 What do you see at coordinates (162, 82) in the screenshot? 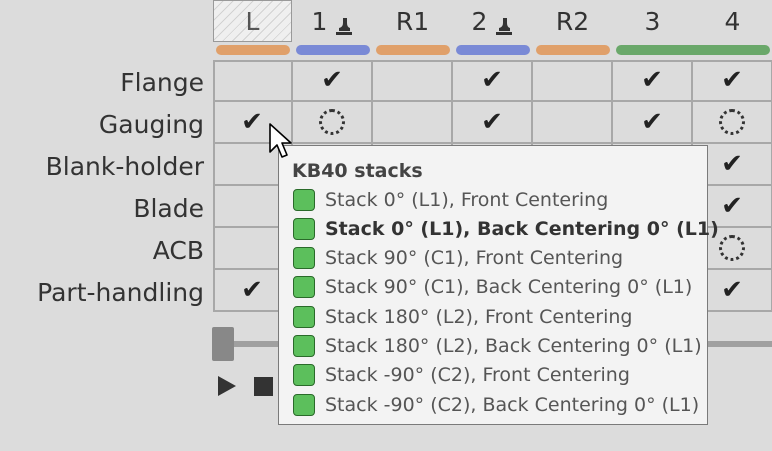
I see `row-label: Flange` at bounding box center [162, 82].